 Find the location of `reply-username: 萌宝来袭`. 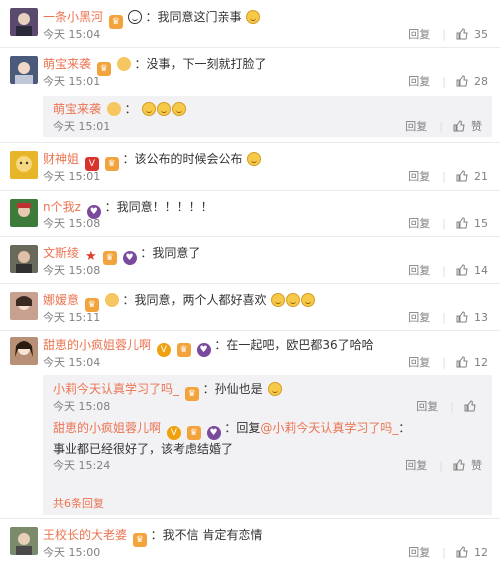

reply-username: 萌宝来袭 is located at coordinates (77, 109).